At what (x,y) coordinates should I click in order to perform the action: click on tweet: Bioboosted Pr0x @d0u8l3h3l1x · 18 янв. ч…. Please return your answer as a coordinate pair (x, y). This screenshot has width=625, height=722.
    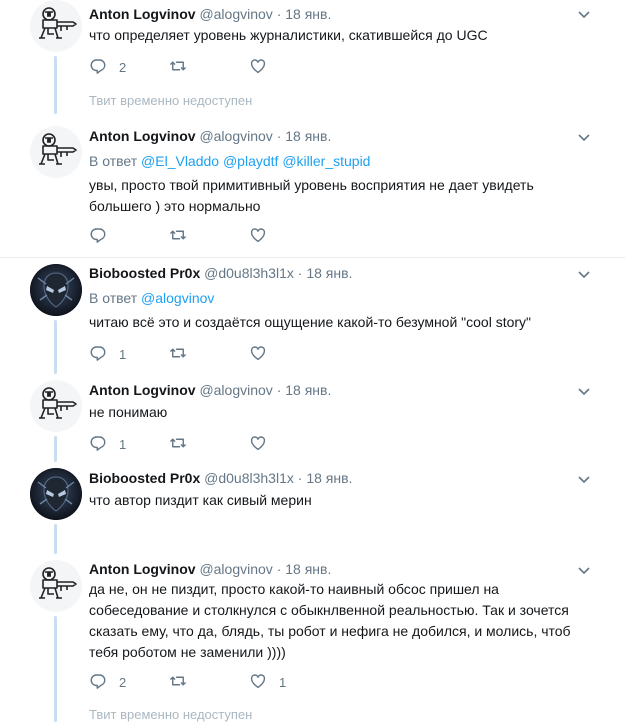
    Looking at the image, I should click on (312, 508).